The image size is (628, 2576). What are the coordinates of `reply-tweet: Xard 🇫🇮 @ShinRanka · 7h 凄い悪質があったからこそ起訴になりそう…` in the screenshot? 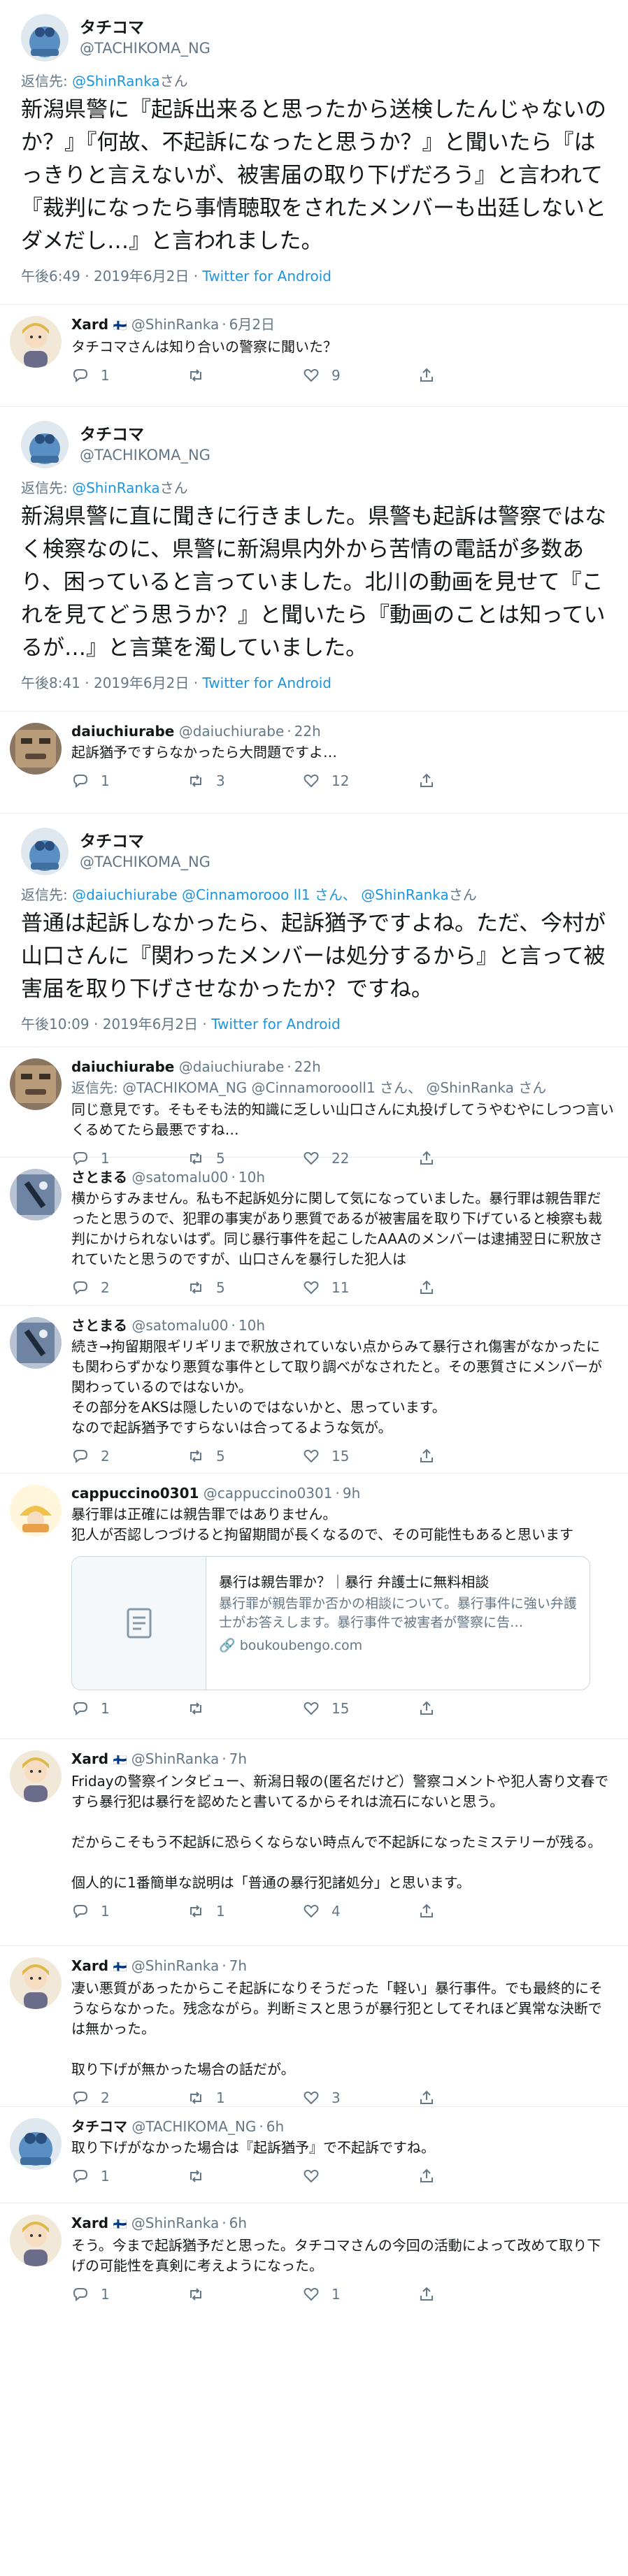 It's located at (314, 2026).